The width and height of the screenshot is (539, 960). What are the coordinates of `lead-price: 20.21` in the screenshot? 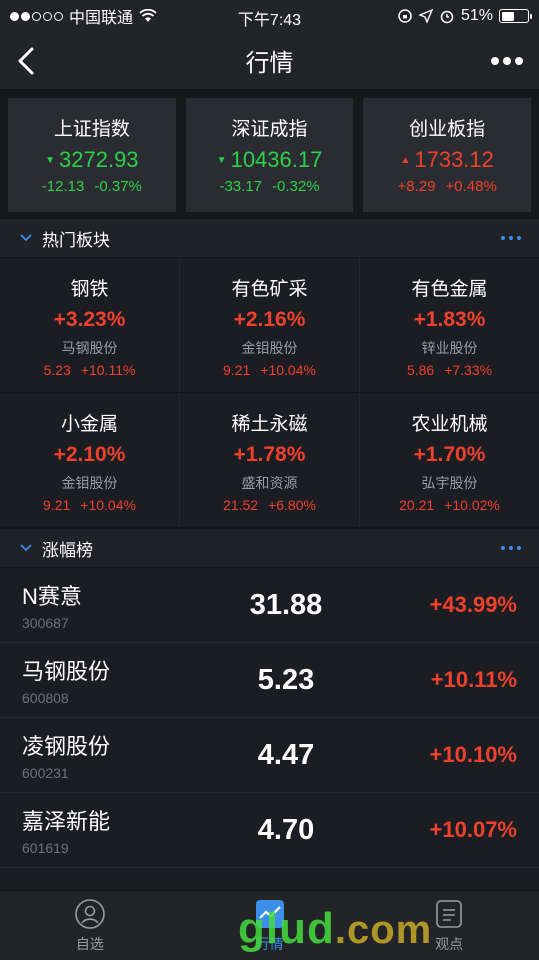 It's located at (417, 505).